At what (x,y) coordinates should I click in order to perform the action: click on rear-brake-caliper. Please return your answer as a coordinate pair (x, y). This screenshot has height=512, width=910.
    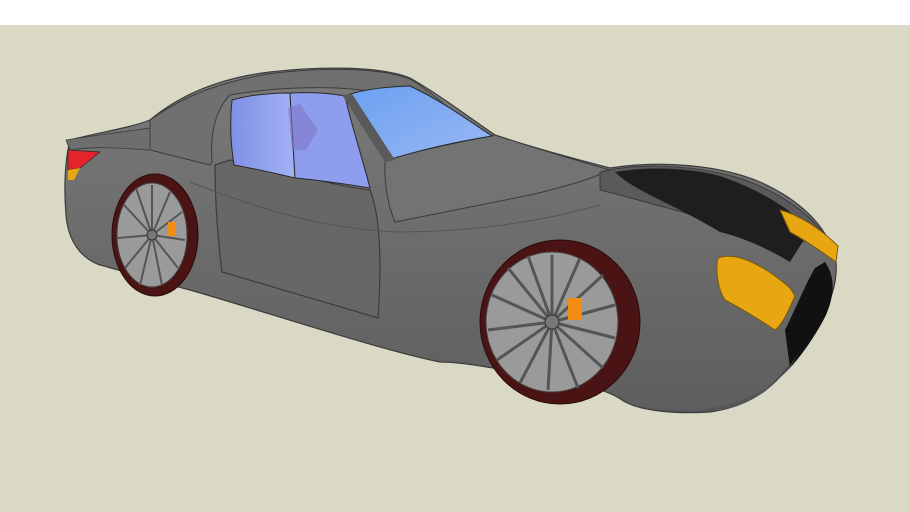
    Looking at the image, I should click on (172, 229).